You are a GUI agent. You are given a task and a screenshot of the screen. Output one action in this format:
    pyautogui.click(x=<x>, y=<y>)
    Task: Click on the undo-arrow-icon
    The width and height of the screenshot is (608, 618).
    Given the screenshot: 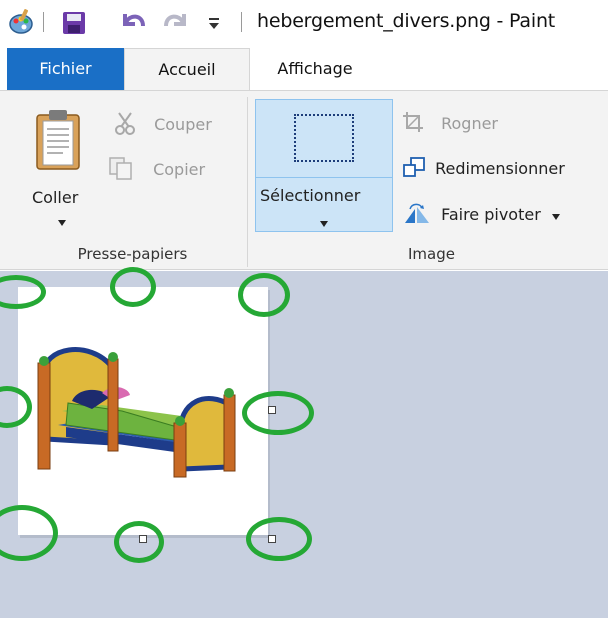 What is the action you would take?
    pyautogui.click(x=133, y=25)
    